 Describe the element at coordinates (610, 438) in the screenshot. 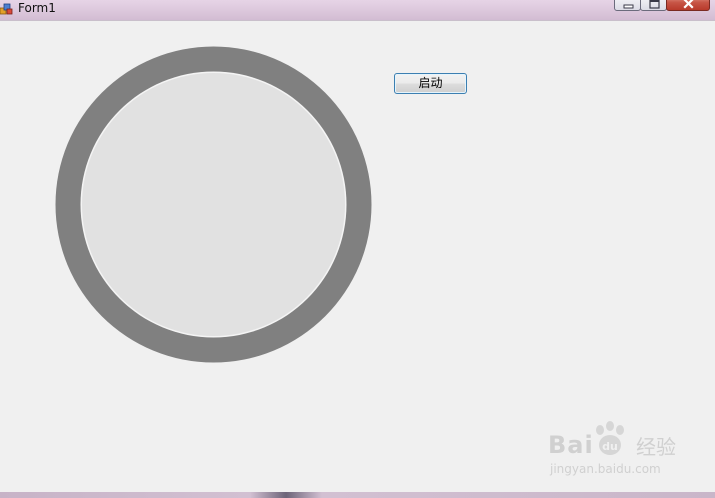

I see `paw-icon: du` at that location.